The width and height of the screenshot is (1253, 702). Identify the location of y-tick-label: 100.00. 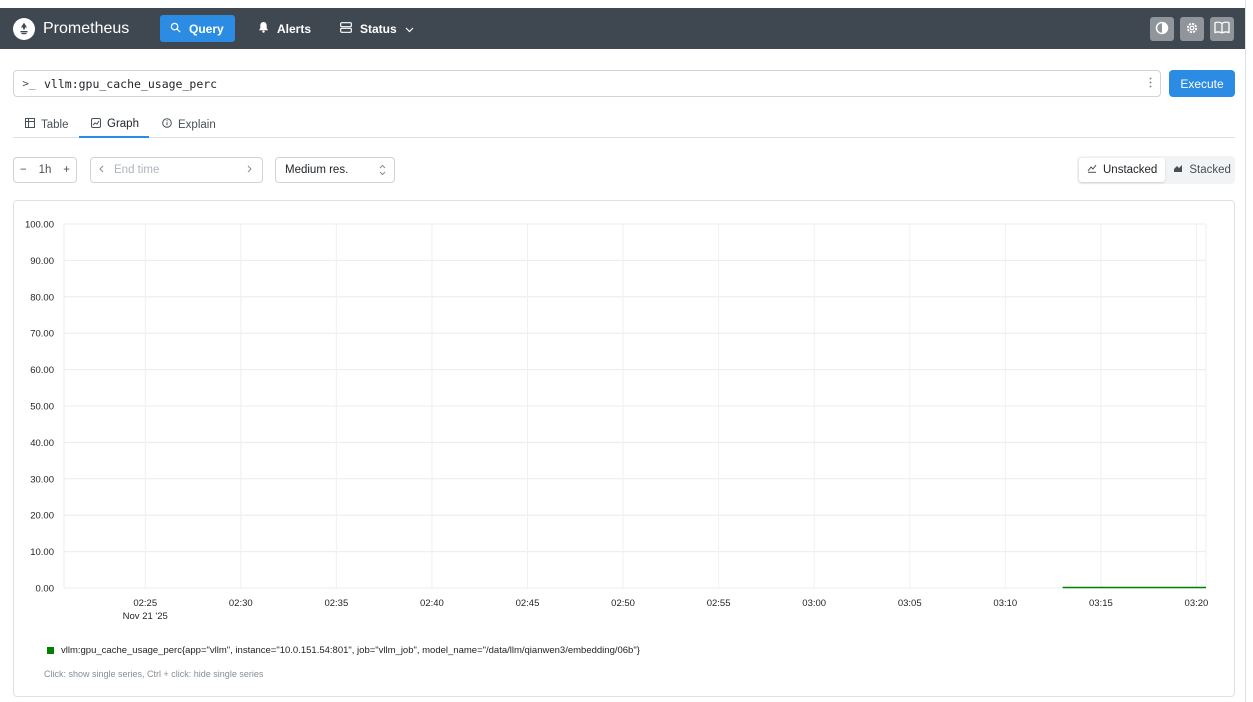
(39, 225).